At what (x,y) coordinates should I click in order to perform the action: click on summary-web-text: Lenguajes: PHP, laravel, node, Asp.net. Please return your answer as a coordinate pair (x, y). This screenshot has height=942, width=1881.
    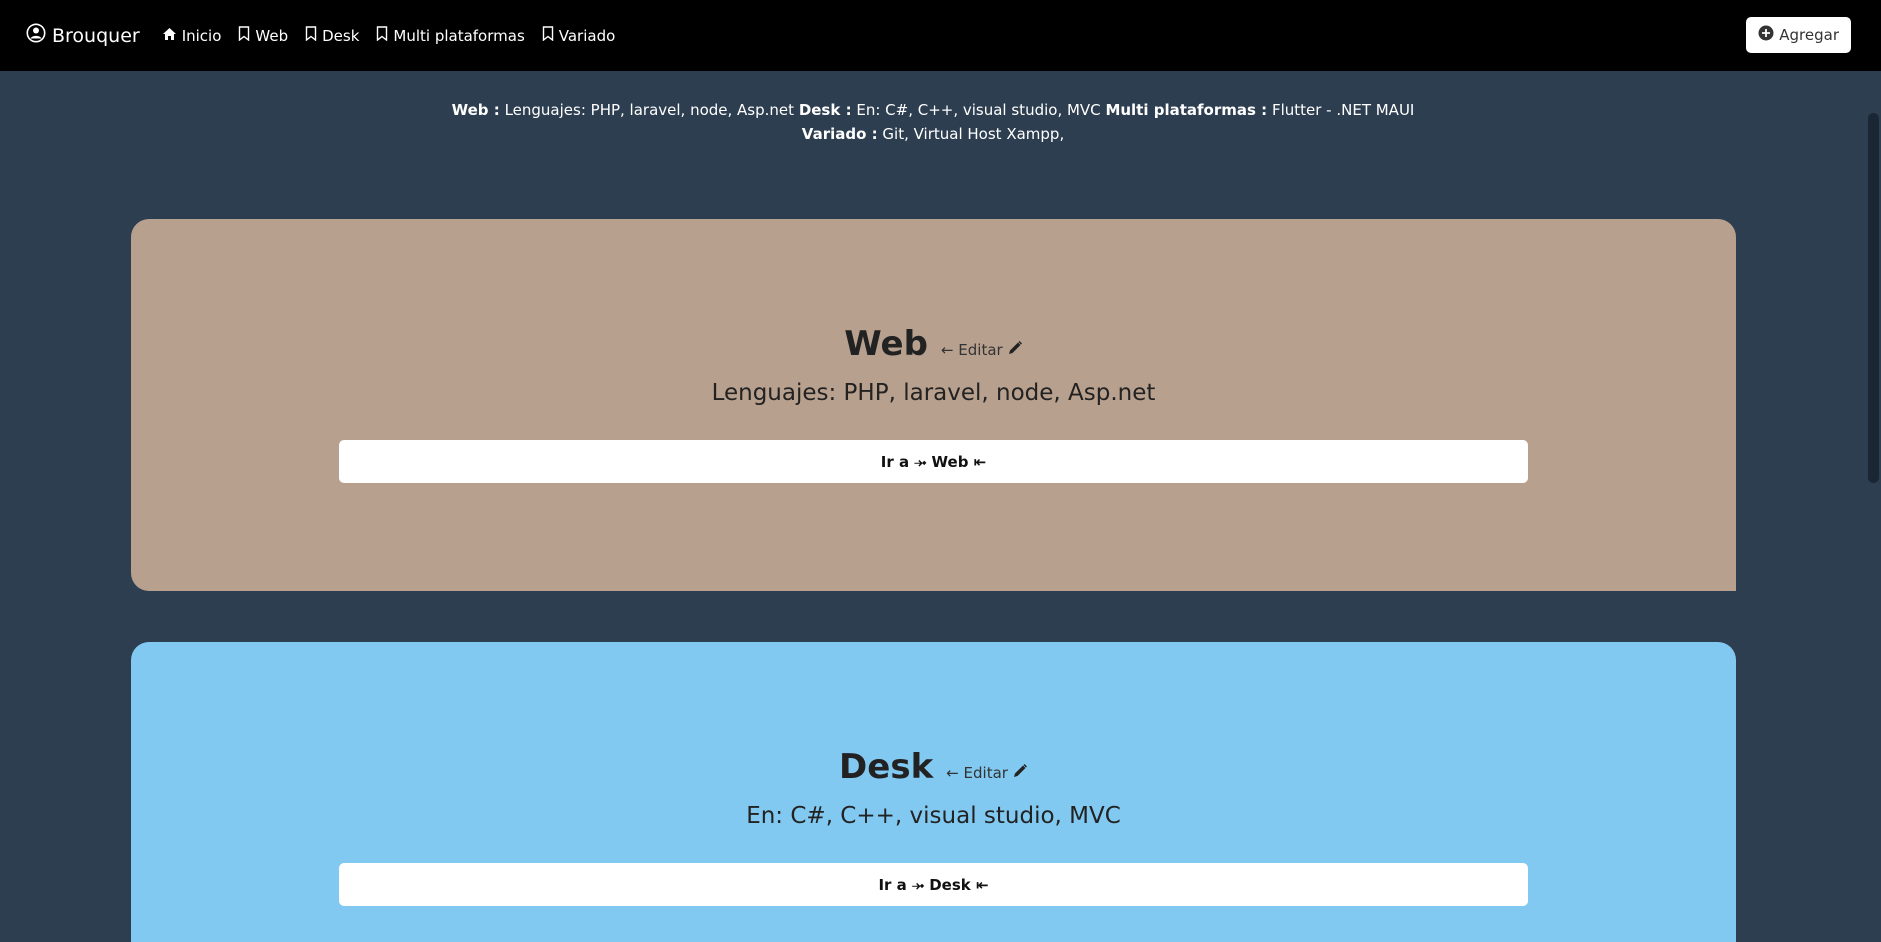
    Looking at the image, I should click on (649, 110).